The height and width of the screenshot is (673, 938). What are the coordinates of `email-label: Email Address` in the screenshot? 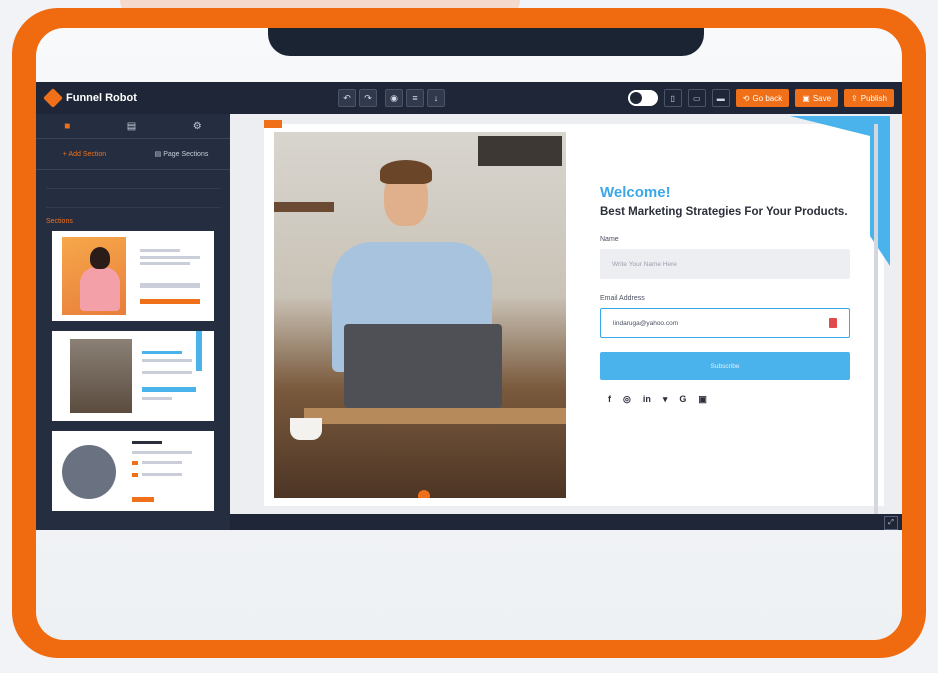 It's located at (622, 298).